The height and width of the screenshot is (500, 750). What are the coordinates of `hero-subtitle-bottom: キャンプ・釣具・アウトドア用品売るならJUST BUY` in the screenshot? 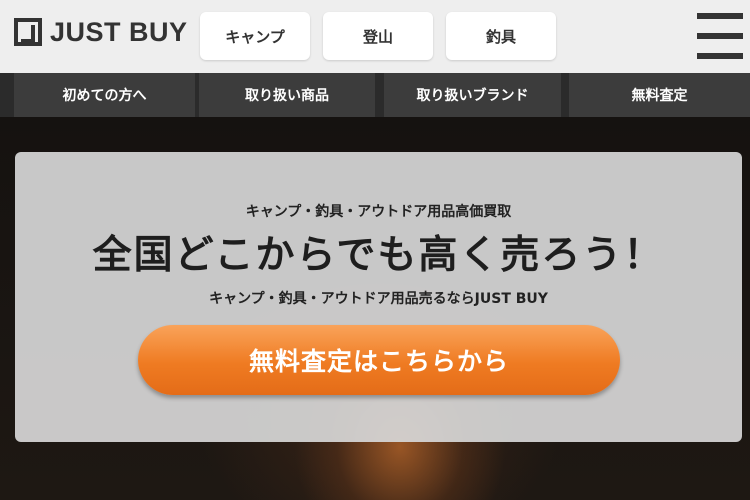 It's located at (378, 299).